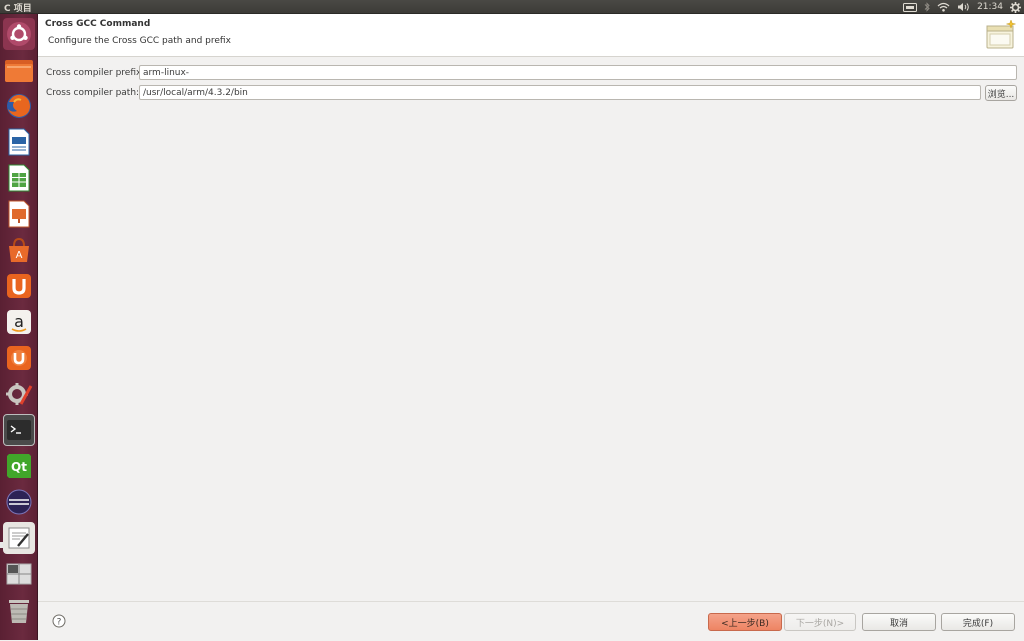  Describe the element at coordinates (531, 621) in the screenshot. I see `wizard-button-bar: ? <上一步(B) 下一步(N)> 取消 完成(F)` at that location.